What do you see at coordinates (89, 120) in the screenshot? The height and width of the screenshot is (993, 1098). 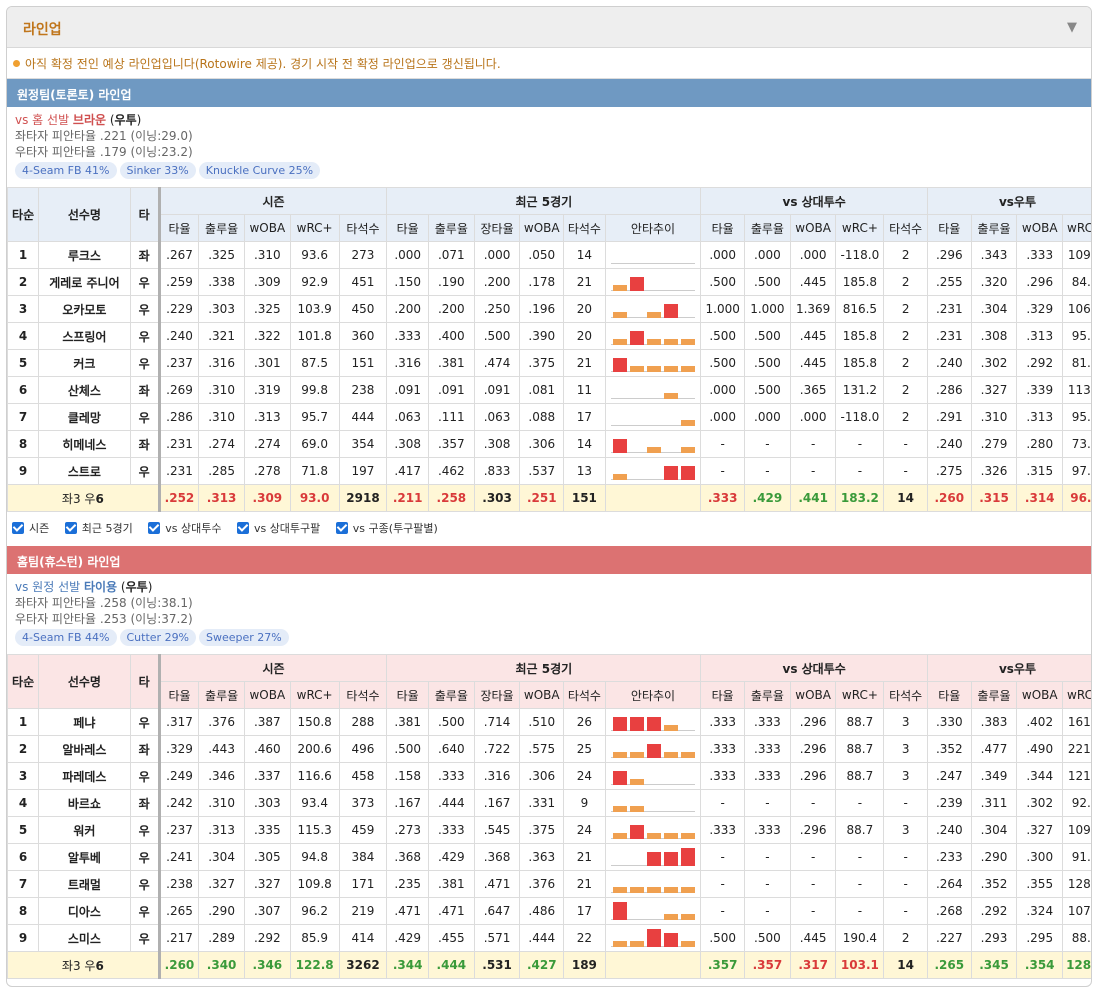 I see `pitcher-name: 브라운` at bounding box center [89, 120].